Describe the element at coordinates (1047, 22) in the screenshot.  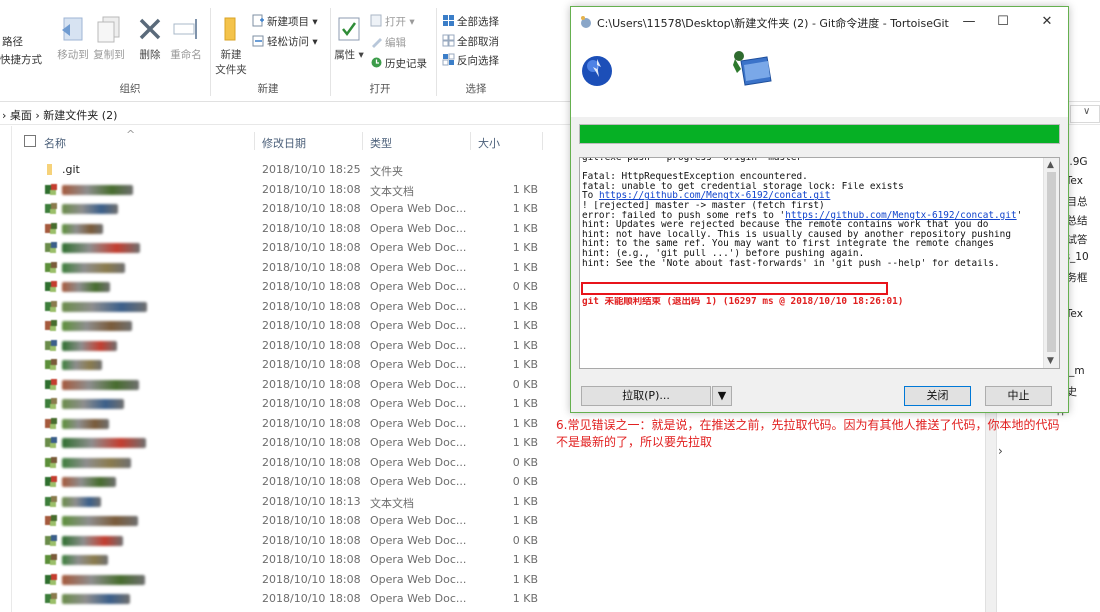
I see `close-window-button: ✕` at that location.